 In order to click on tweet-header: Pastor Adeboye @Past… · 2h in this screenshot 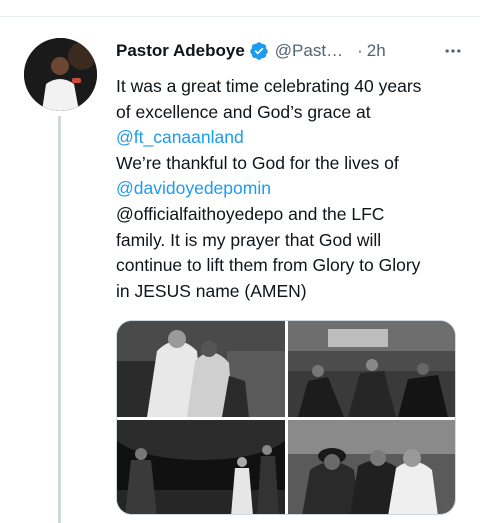, I will do `click(291, 51)`.